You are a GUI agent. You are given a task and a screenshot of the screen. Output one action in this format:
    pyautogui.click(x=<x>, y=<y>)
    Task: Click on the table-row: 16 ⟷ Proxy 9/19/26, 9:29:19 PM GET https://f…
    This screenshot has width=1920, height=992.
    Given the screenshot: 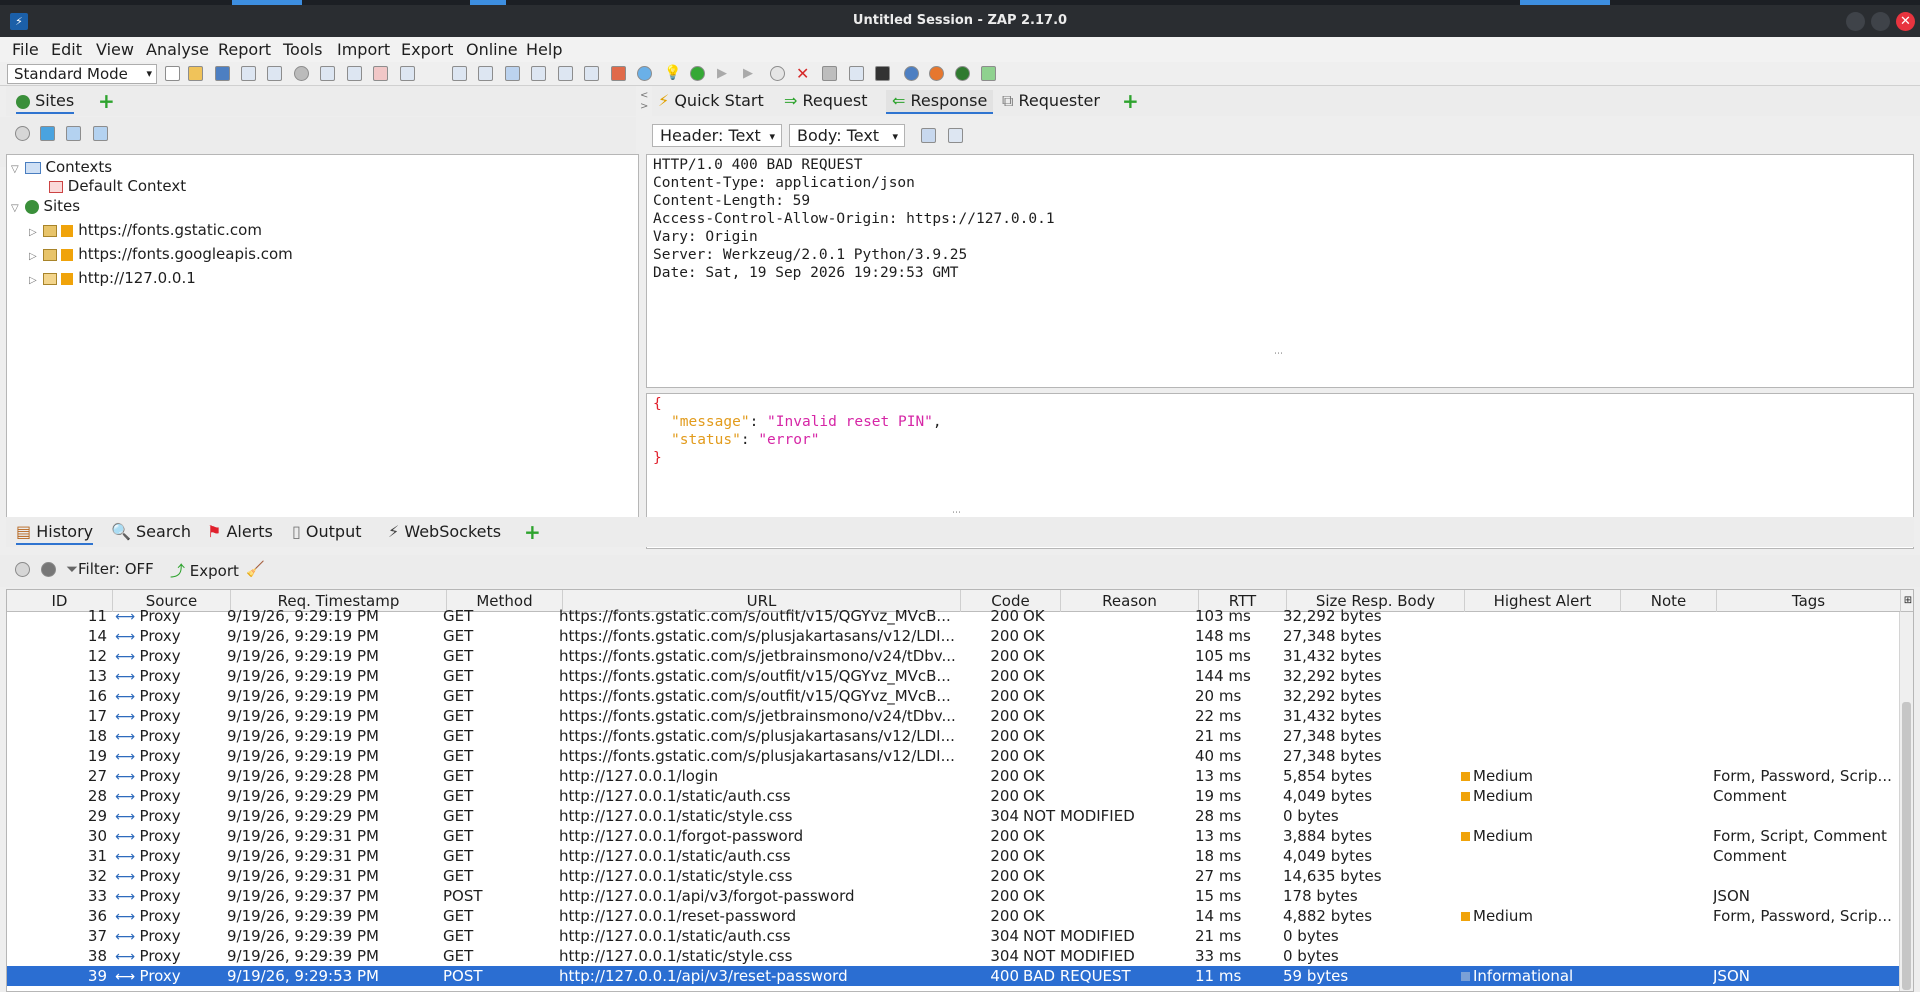 What is the action you would take?
    pyautogui.click(x=960, y=696)
    